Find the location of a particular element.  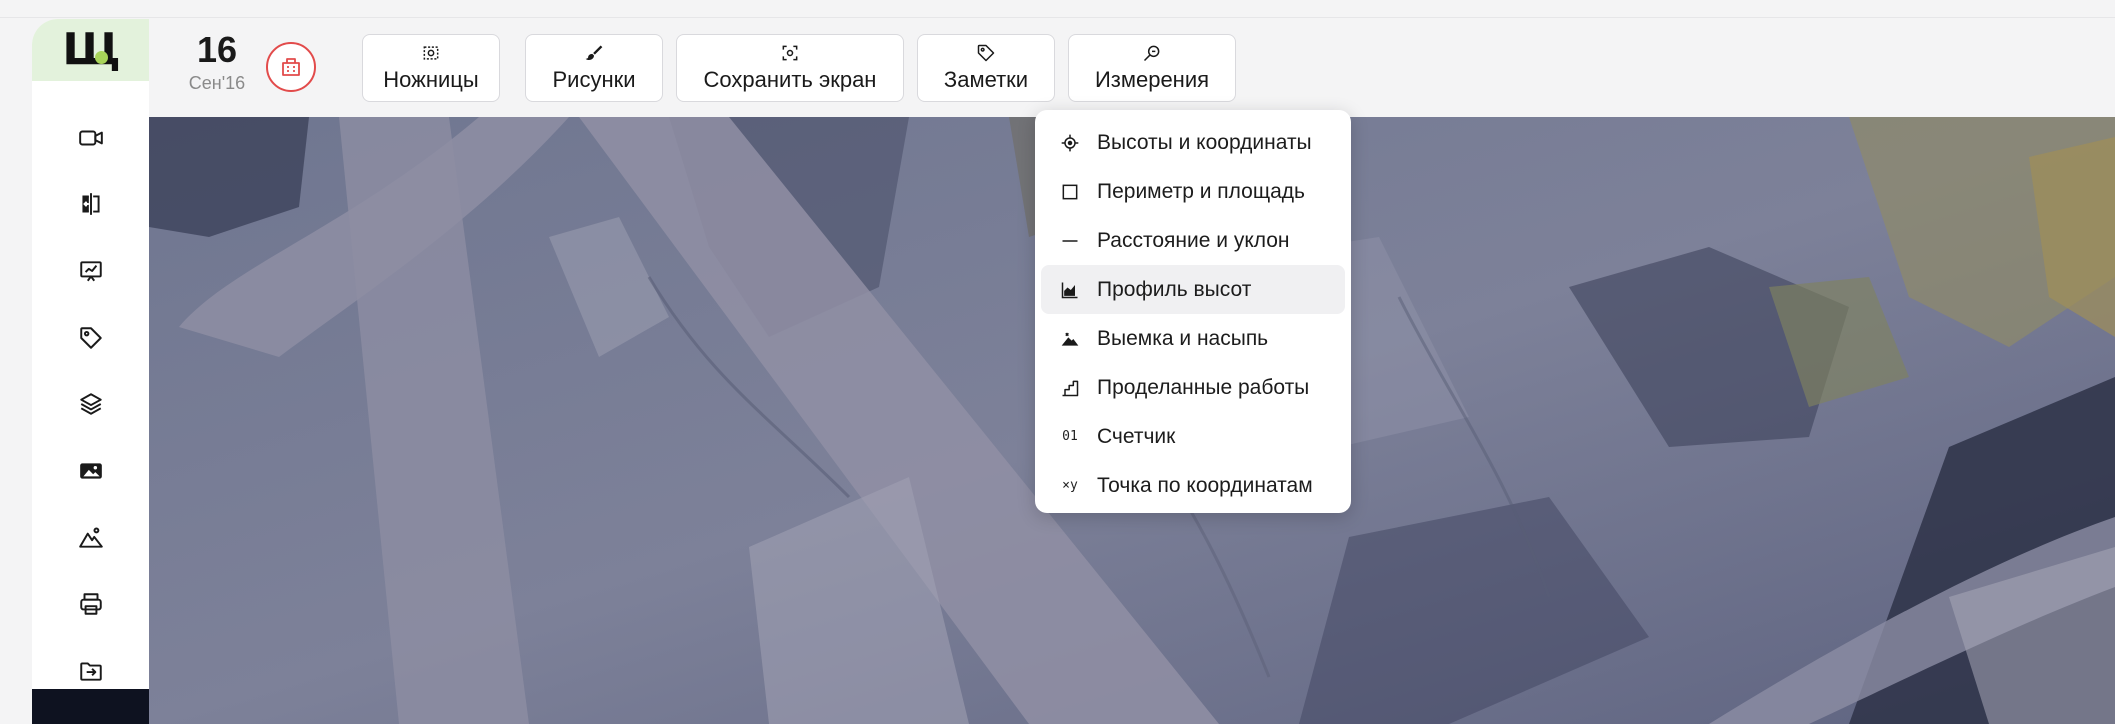

video-camera-icon is located at coordinates (90, 138).